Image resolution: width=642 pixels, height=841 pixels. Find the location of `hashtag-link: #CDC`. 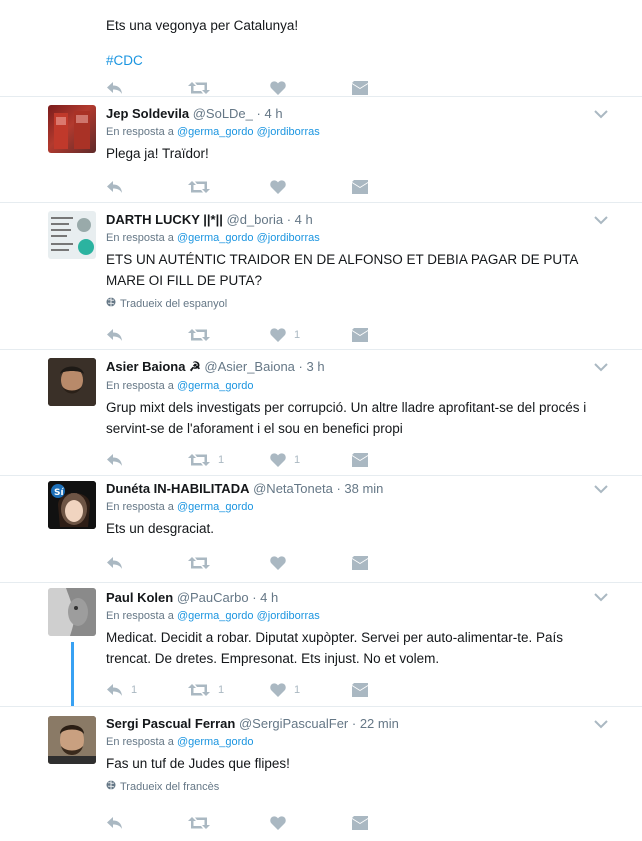

hashtag-link: #CDC is located at coordinates (360, 60).